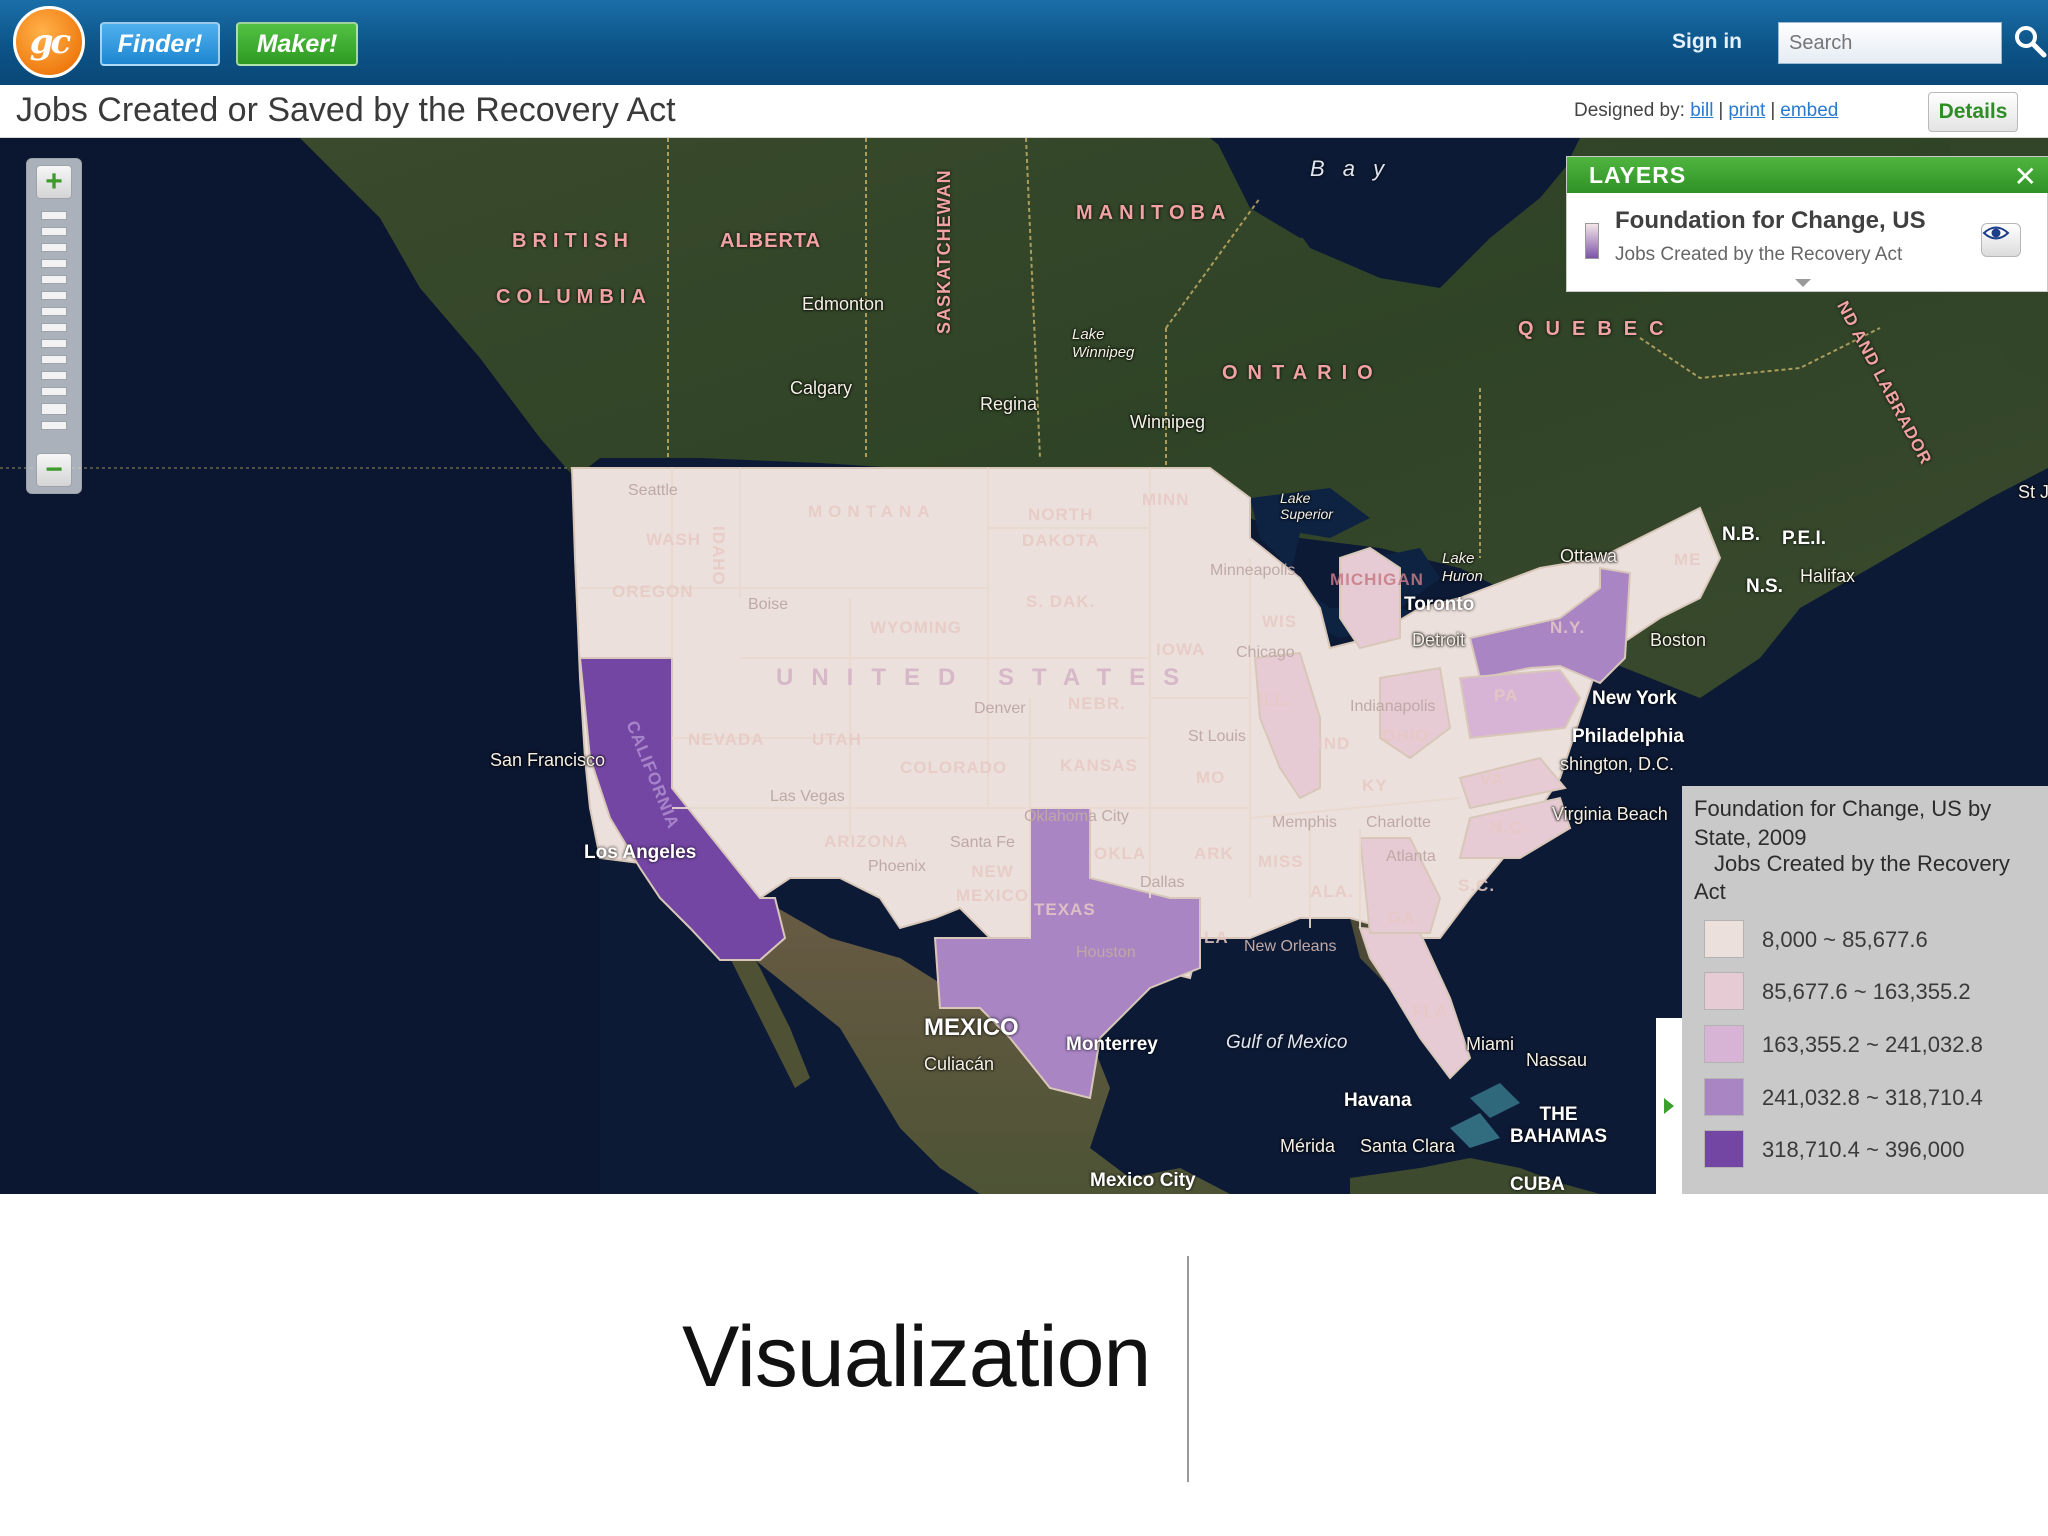 Image resolution: width=2048 pixels, height=1536 pixels. I want to click on label-culiacan: Culiacán, so click(959, 1064).